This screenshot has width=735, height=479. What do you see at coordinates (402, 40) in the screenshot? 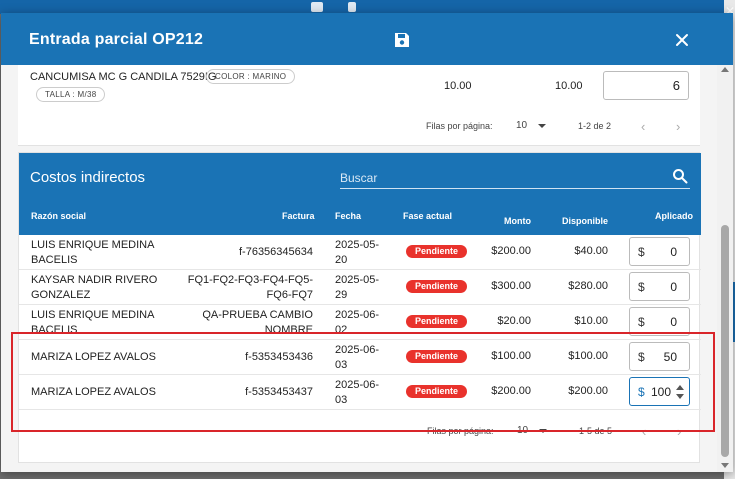
I see `save-icon` at bounding box center [402, 40].